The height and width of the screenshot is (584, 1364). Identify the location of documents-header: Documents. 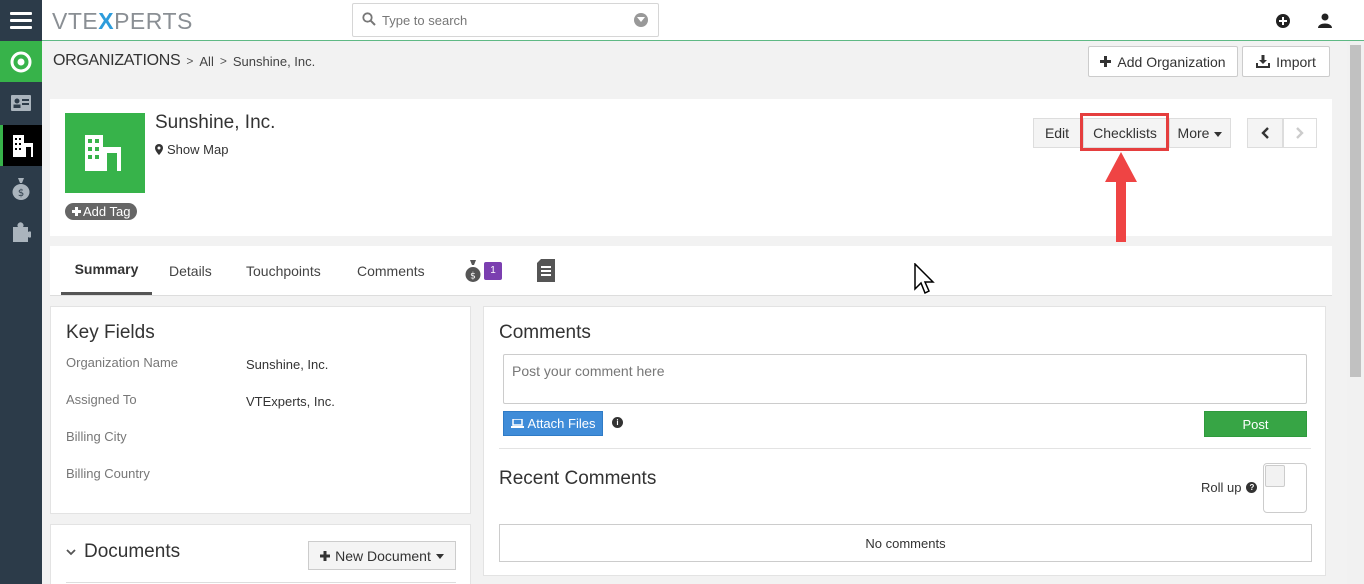
(123, 552).